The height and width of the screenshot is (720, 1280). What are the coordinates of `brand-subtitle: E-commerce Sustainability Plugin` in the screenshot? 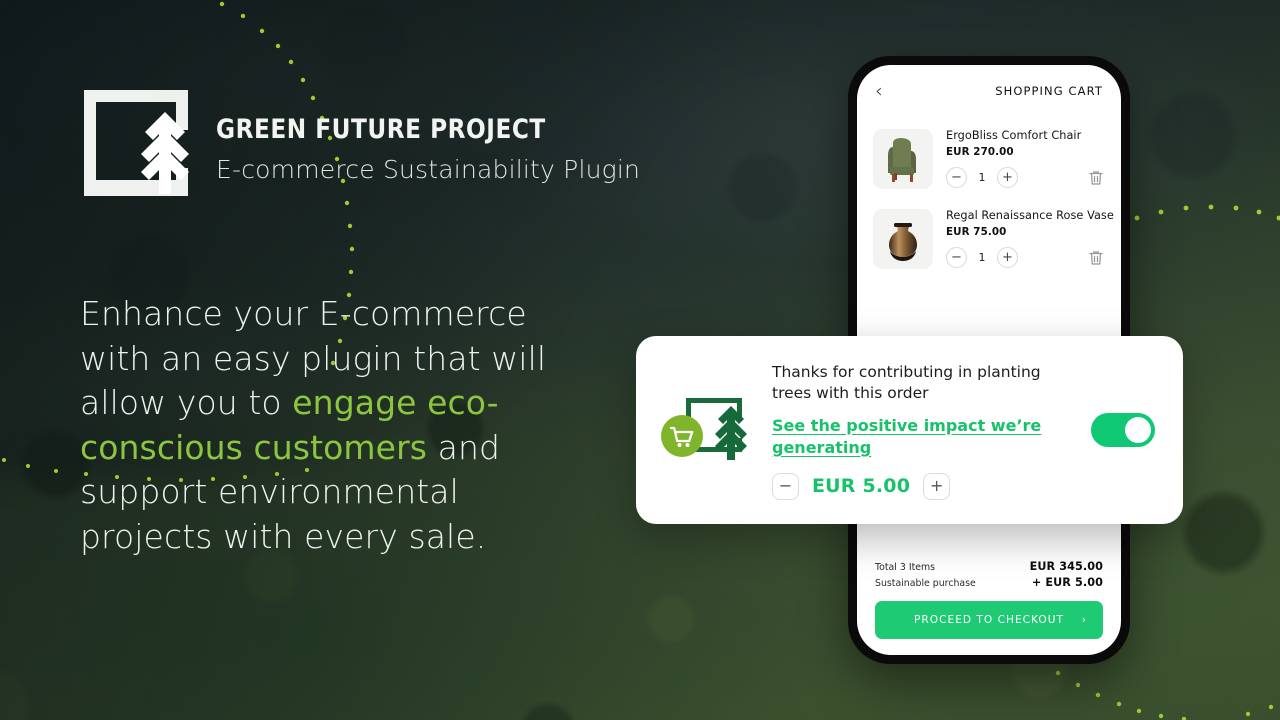 It's located at (428, 169).